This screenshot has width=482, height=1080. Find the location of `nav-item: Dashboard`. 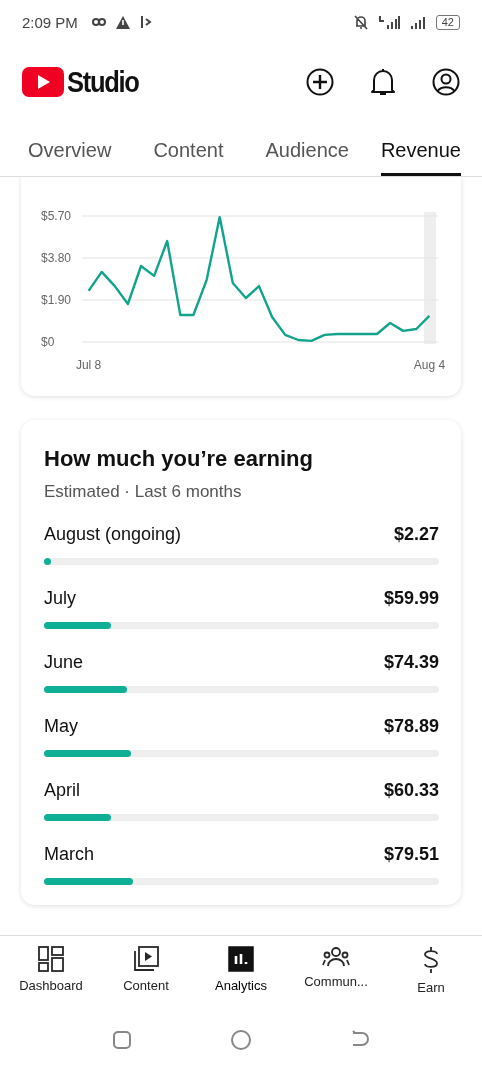

nav-item: Dashboard is located at coordinates (51, 975).